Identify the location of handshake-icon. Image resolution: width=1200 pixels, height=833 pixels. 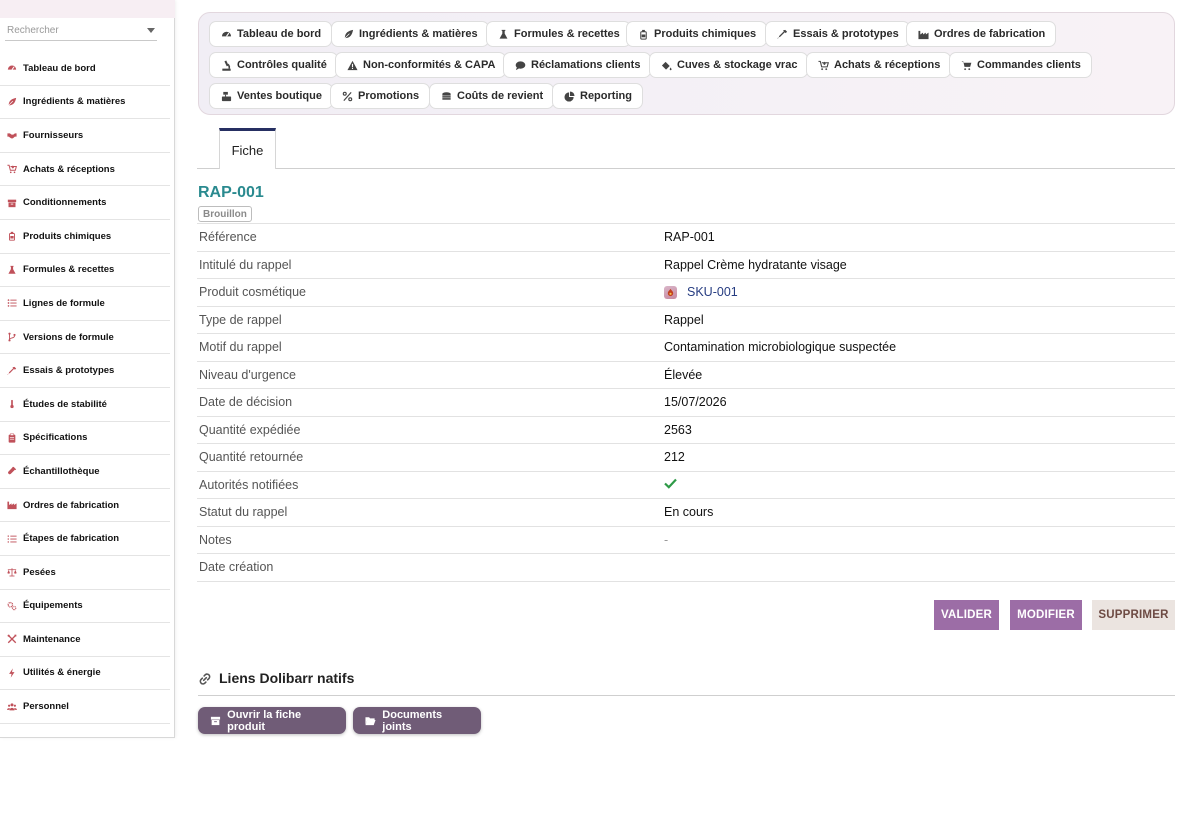
(12, 135).